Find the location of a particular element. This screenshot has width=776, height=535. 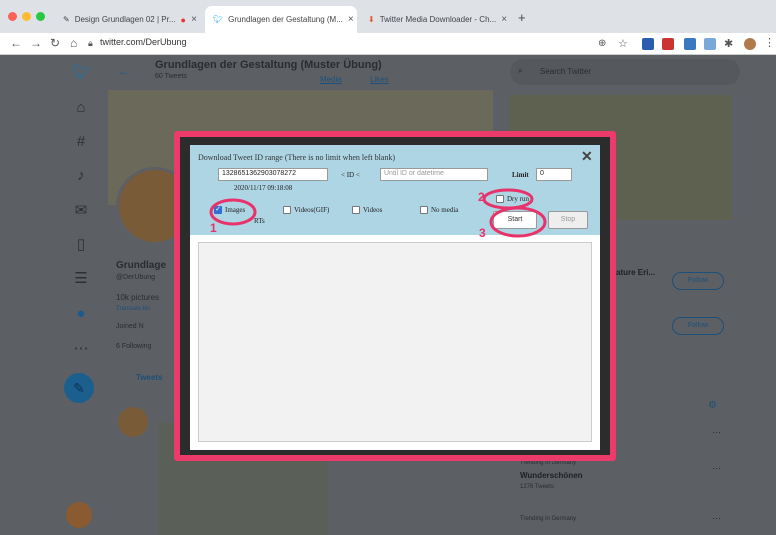

annotation-number: 2 is located at coordinates (481, 197).